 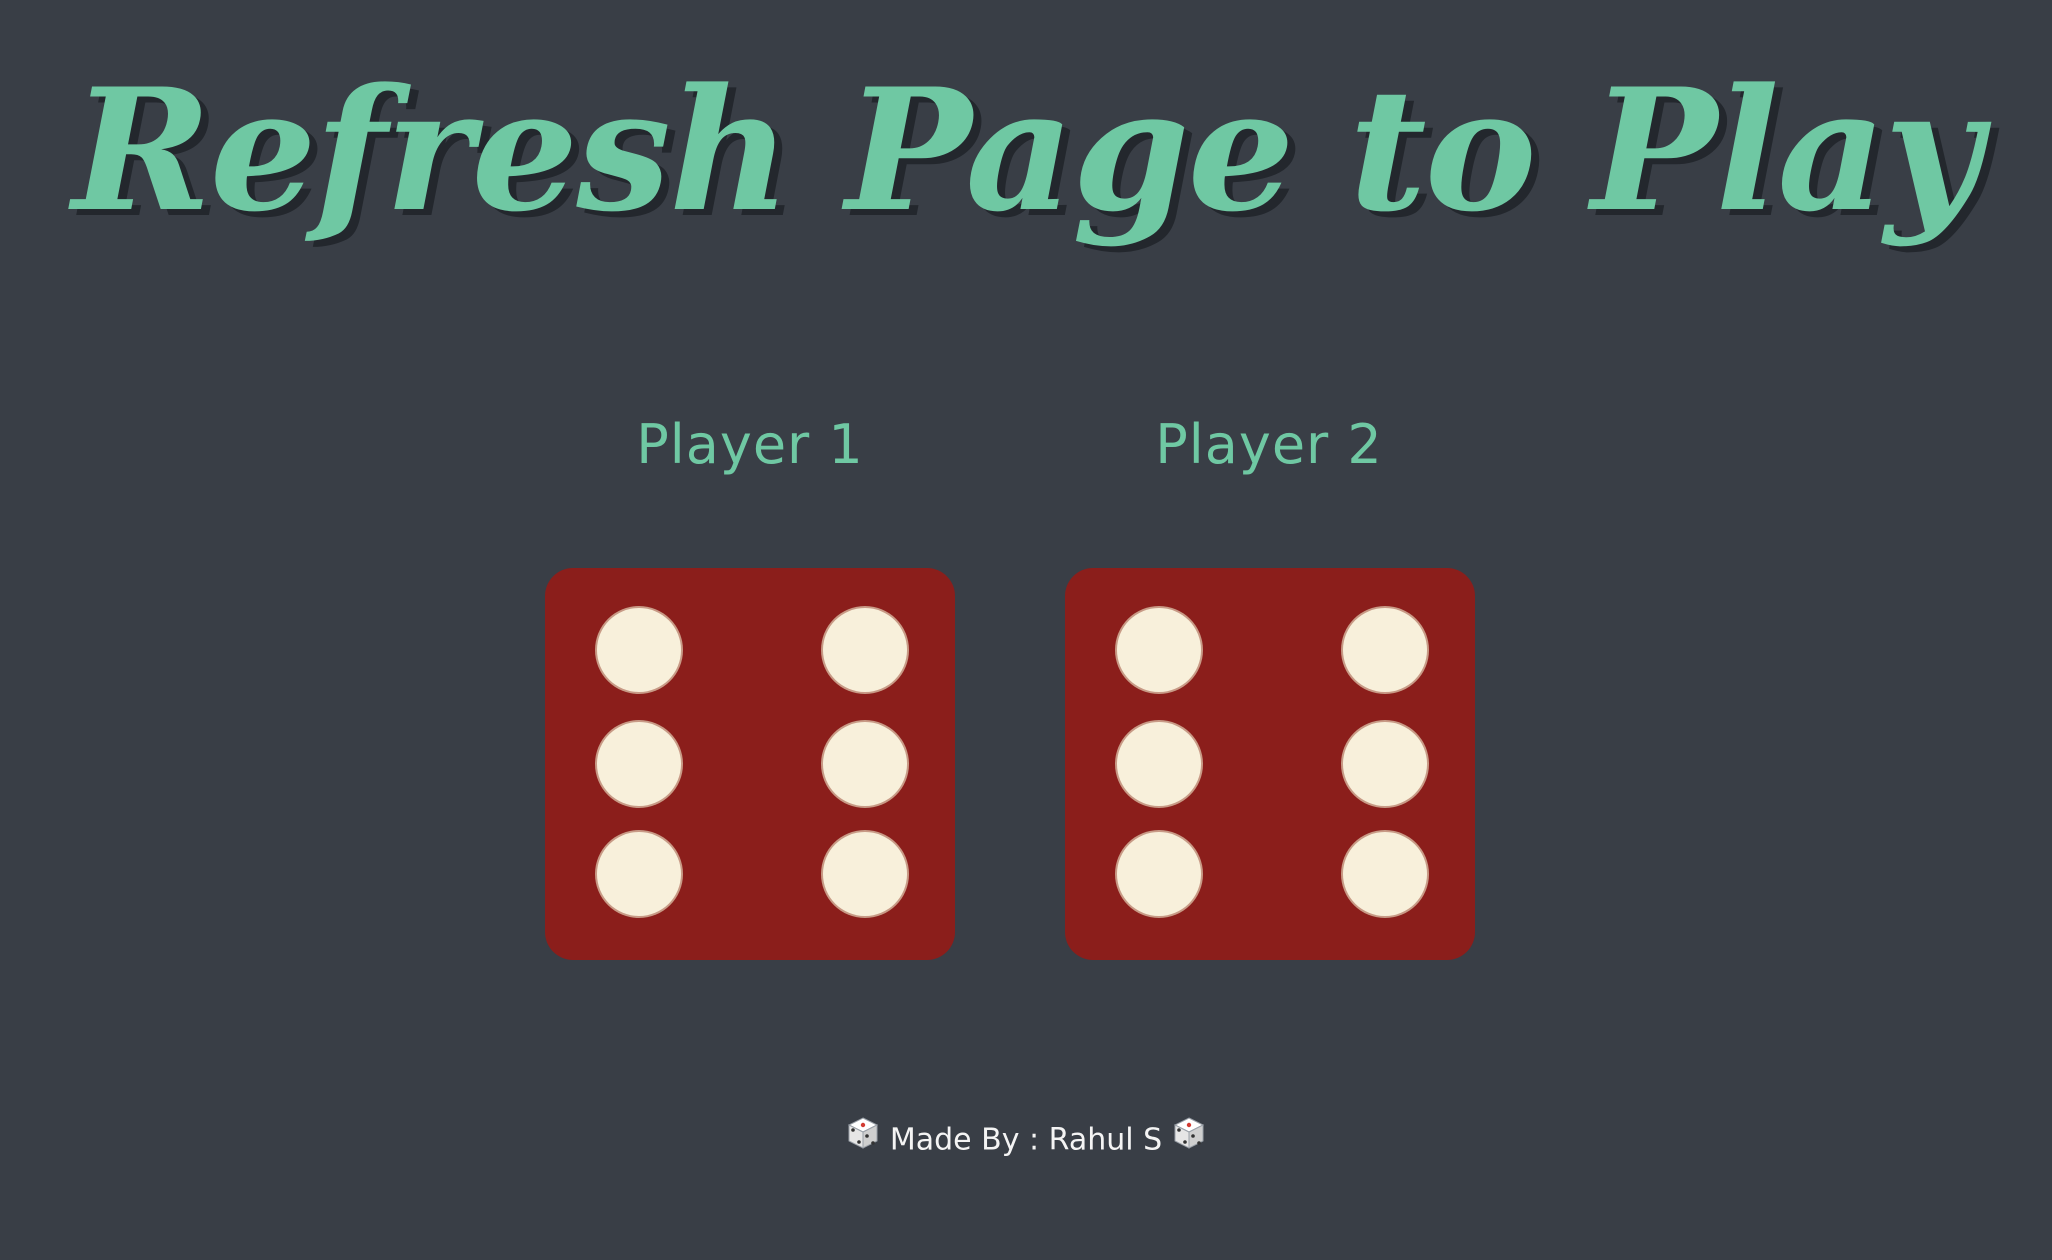 What do you see at coordinates (1027, 150) in the screenshot?
I see `page-title: Refresh Page to Play` at bounding box center [1027, 150].